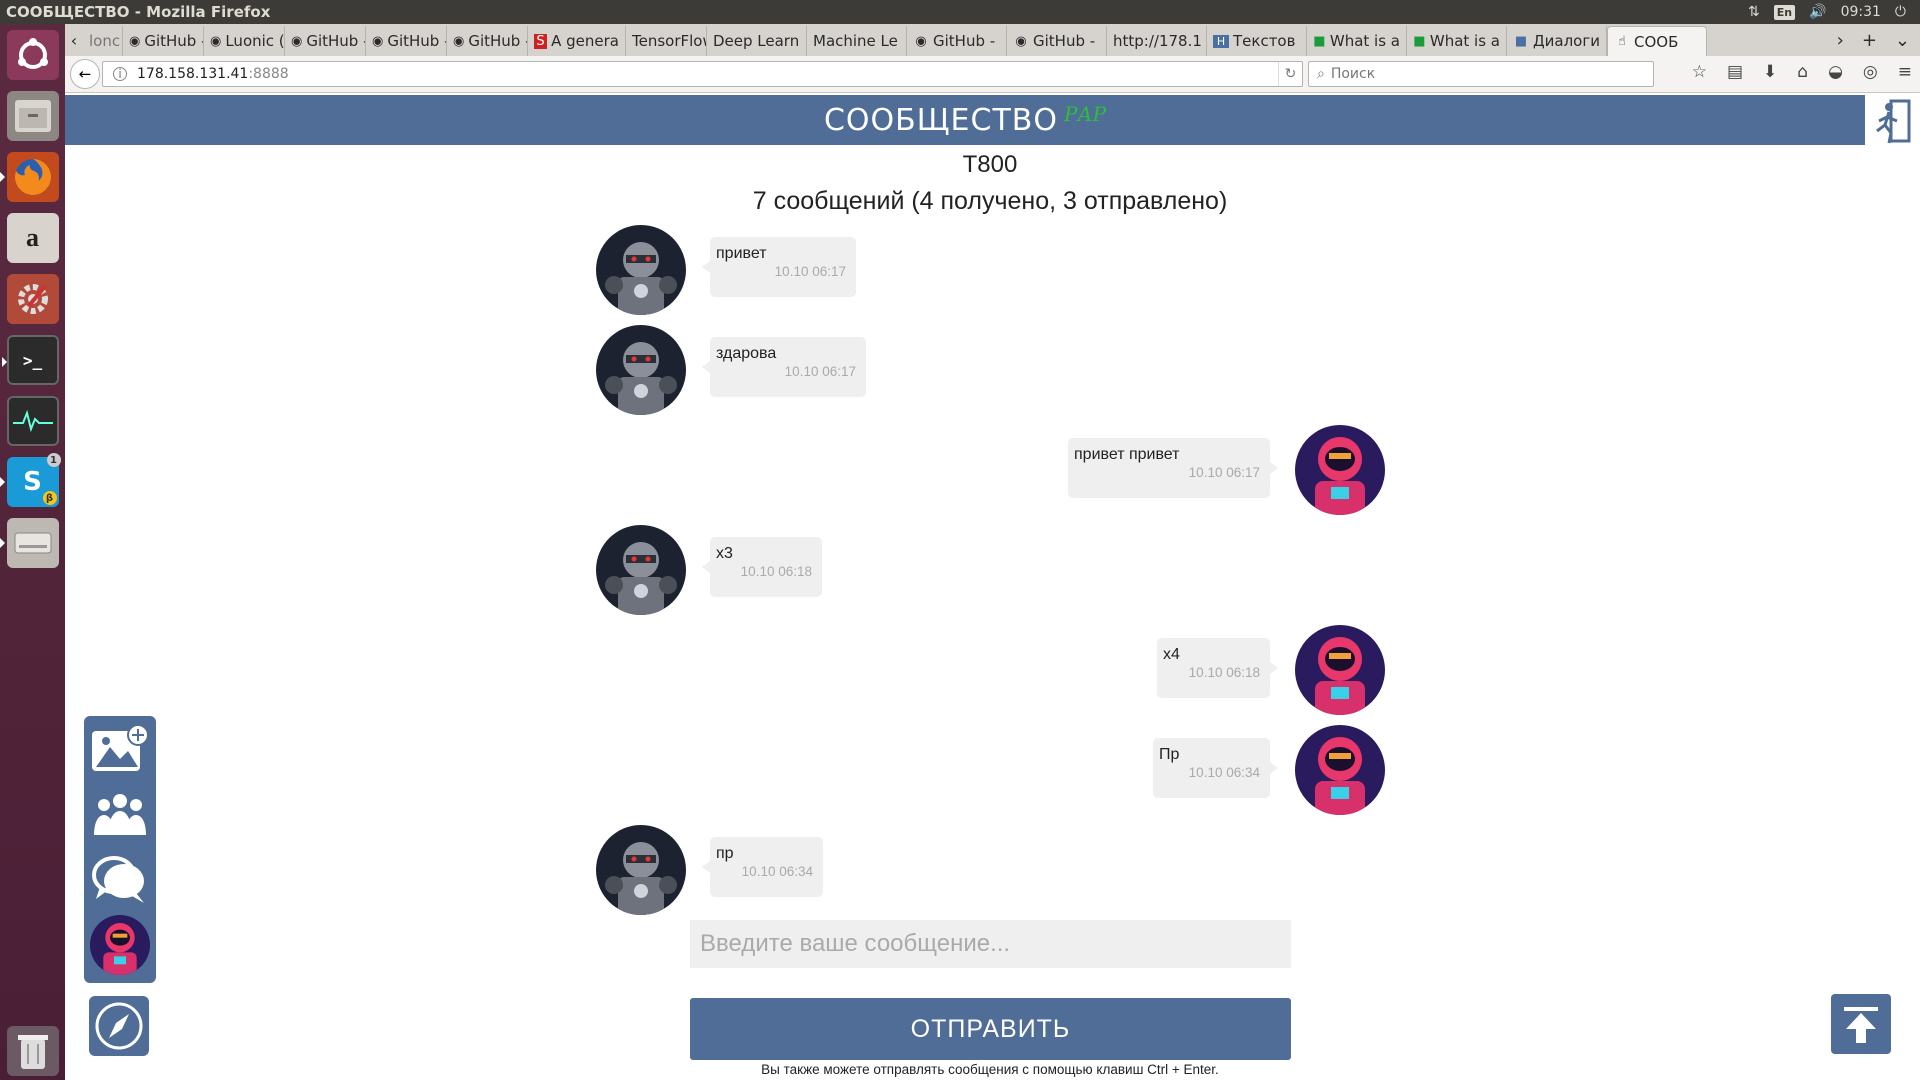 The height and width of the screenshot is (1080, 1920). I want to click on send-button: ОТПРАВИТЬ, so click(990, 1029).